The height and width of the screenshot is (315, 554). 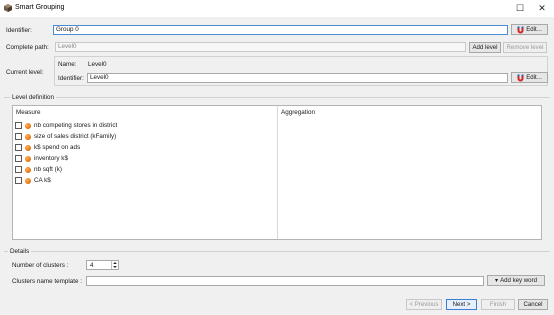 I want to click on remove-level-button: Remove level, so click(x=525, y=47).